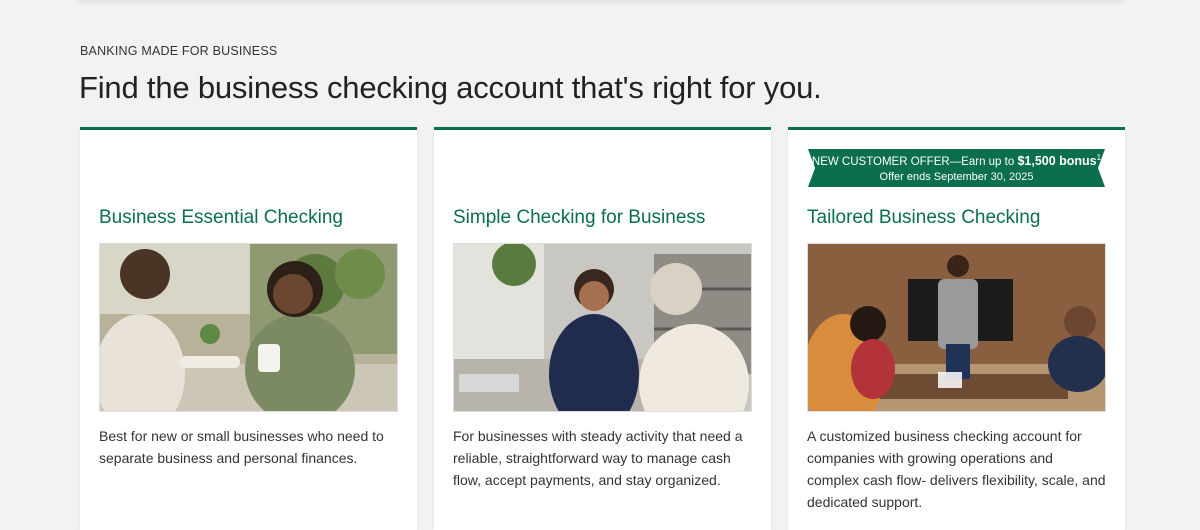 This screenshot has height=530, width=1200. I want to click on photo-two-women-office-image, so click(602, 327).